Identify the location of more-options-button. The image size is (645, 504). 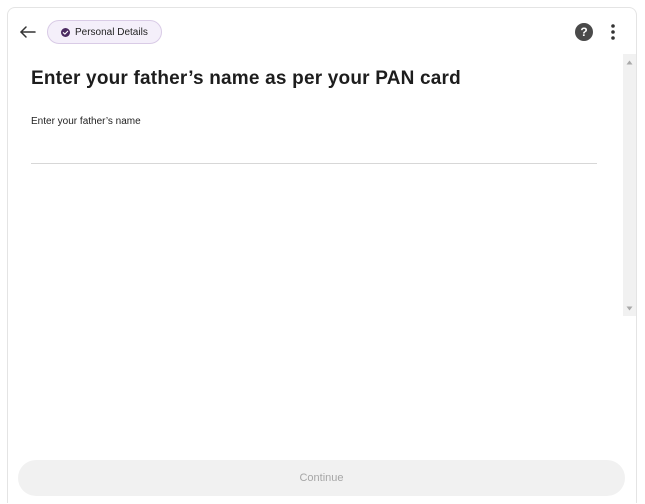
(613, 32).